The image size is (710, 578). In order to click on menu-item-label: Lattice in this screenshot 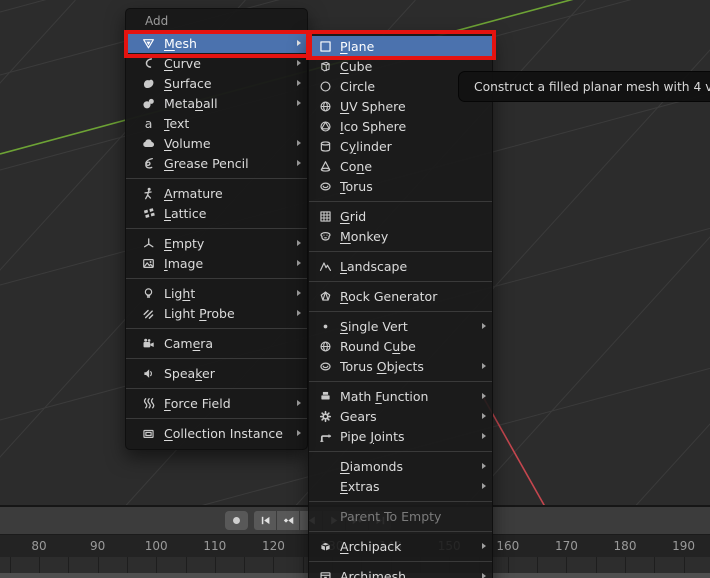, I will do `click(185, 213)`.